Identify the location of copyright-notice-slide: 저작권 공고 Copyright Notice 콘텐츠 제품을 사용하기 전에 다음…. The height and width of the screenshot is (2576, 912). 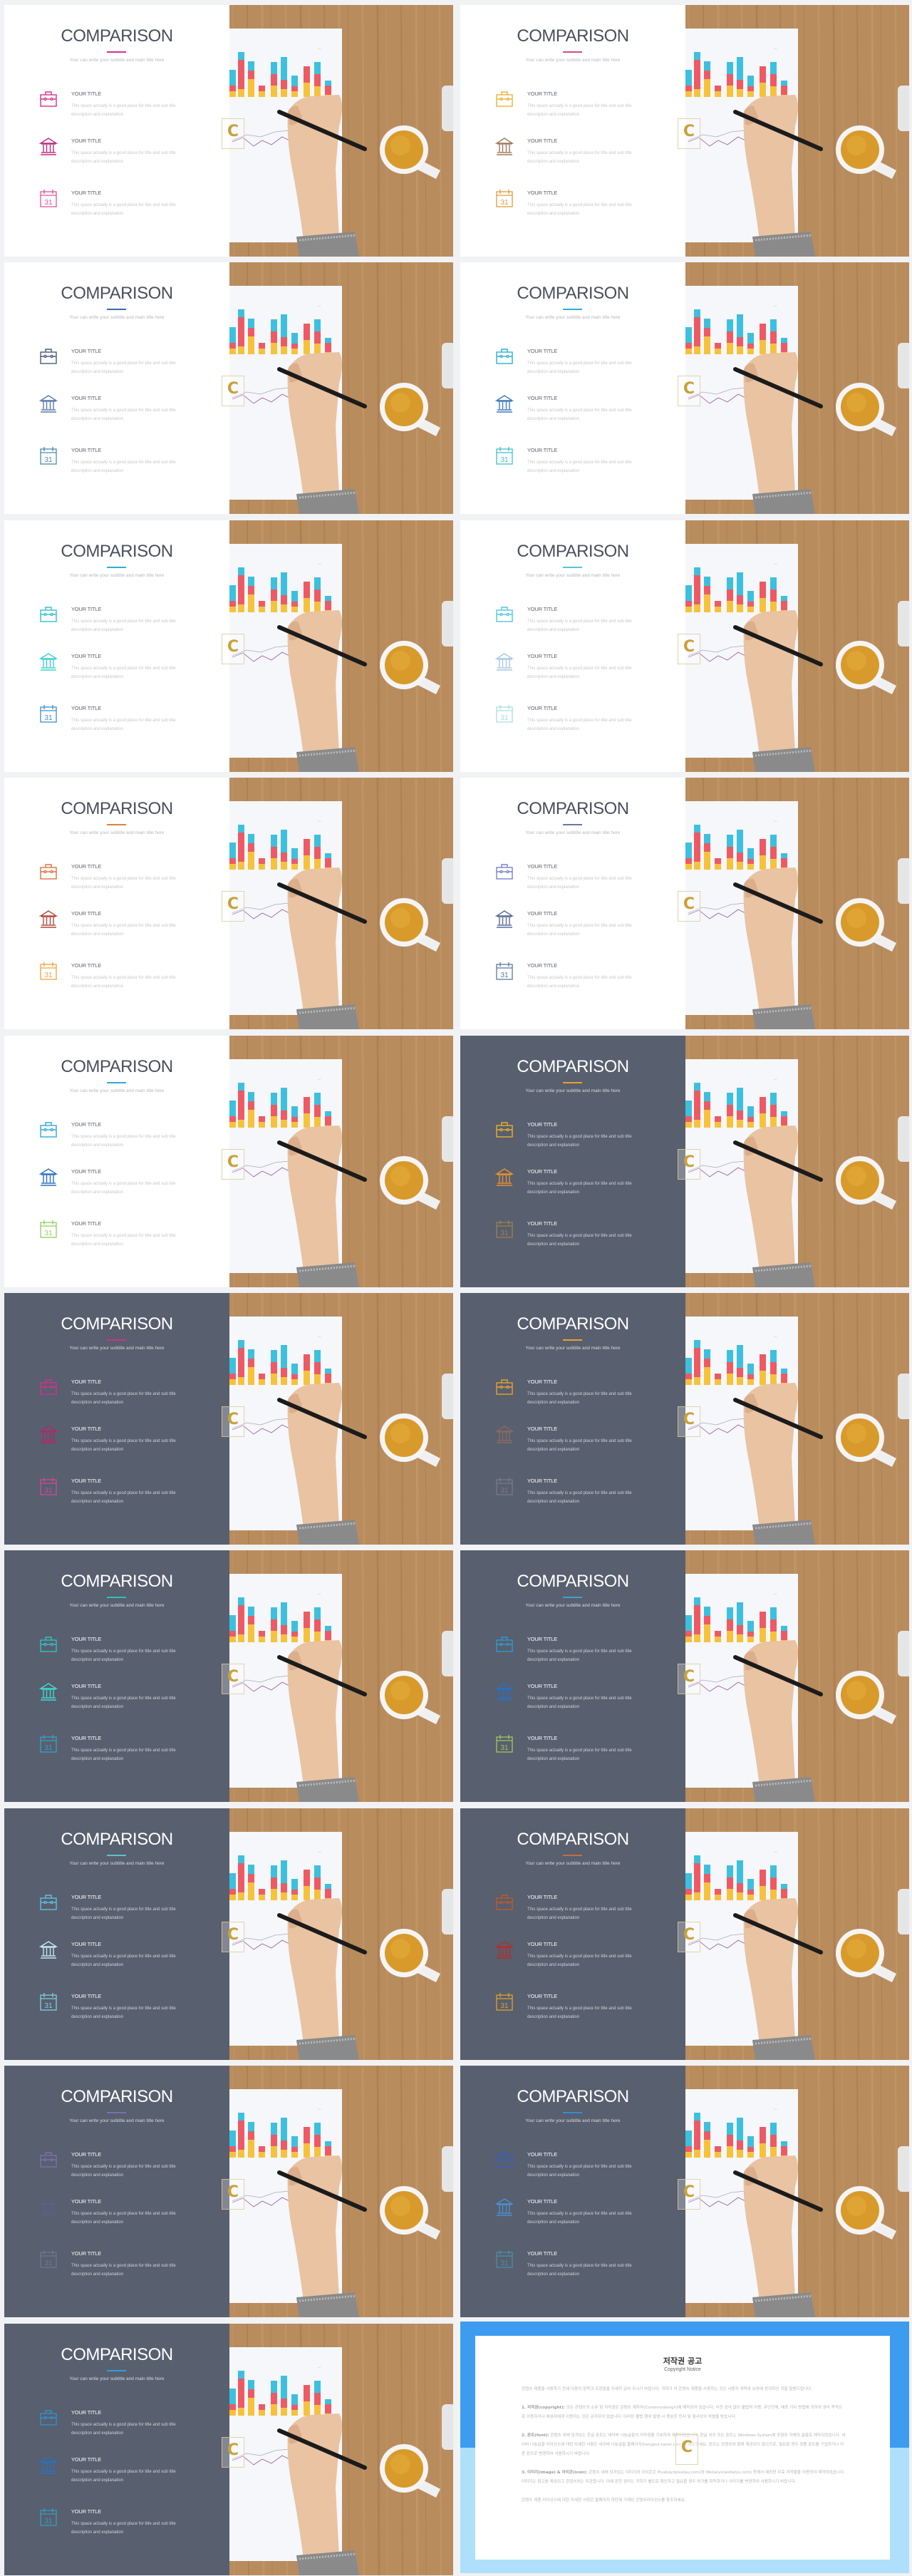
(684, 2447).